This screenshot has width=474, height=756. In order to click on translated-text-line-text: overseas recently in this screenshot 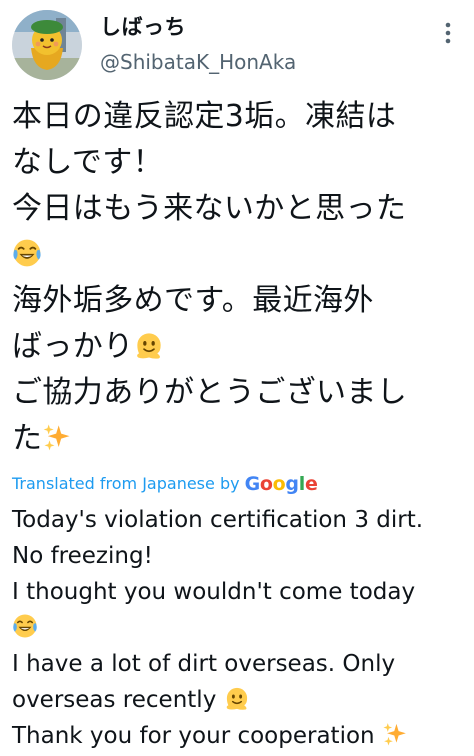, I will do `click(118, 700)`.